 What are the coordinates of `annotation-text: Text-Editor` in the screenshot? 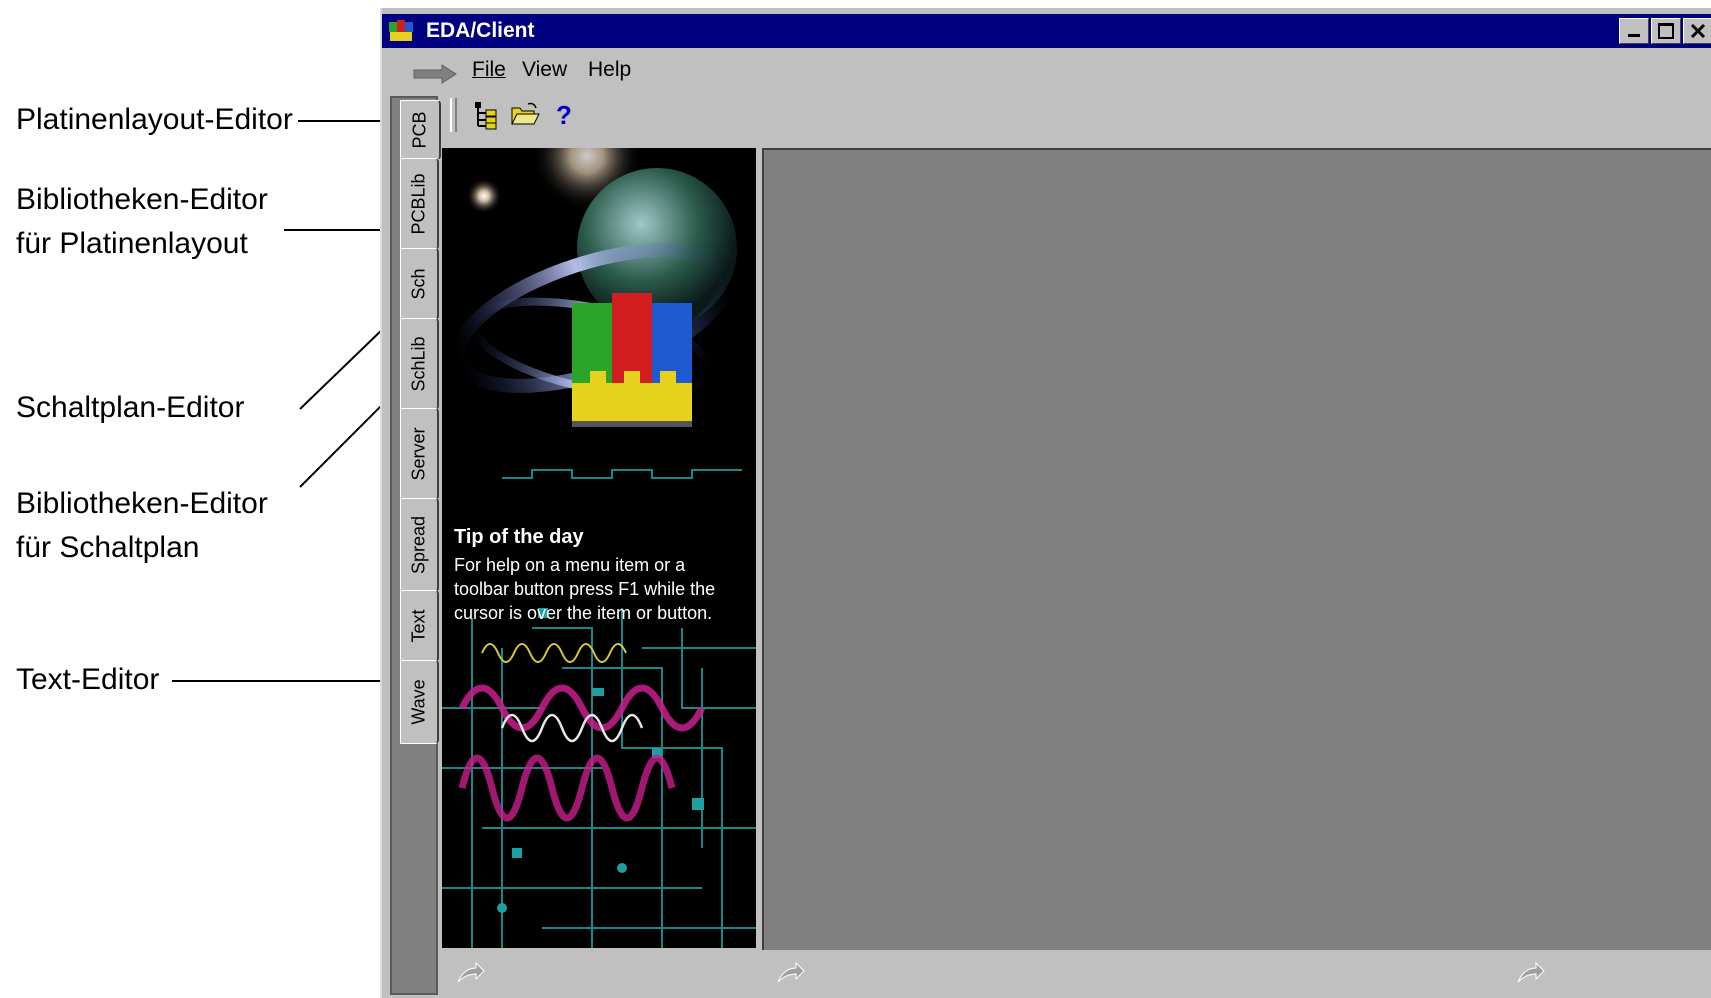 It's located at (88, 679).